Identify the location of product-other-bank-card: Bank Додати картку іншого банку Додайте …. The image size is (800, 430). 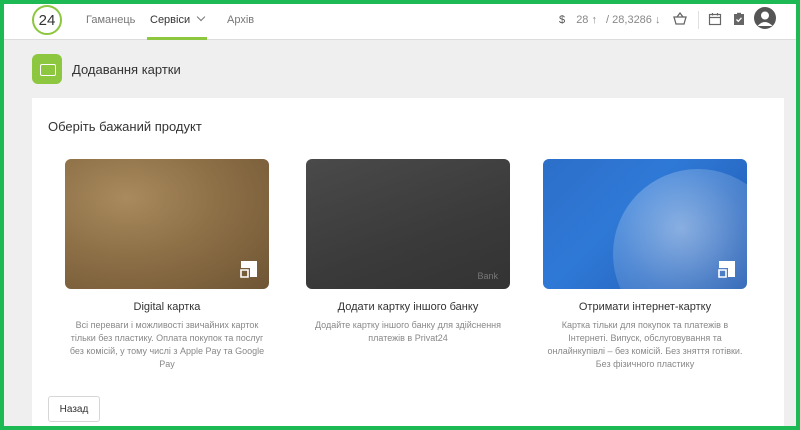
(408, 252).